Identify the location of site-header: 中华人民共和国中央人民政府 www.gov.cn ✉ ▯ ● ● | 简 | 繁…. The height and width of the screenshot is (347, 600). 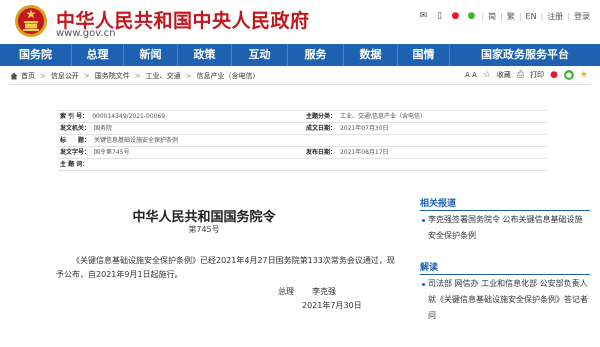
(300, 22).